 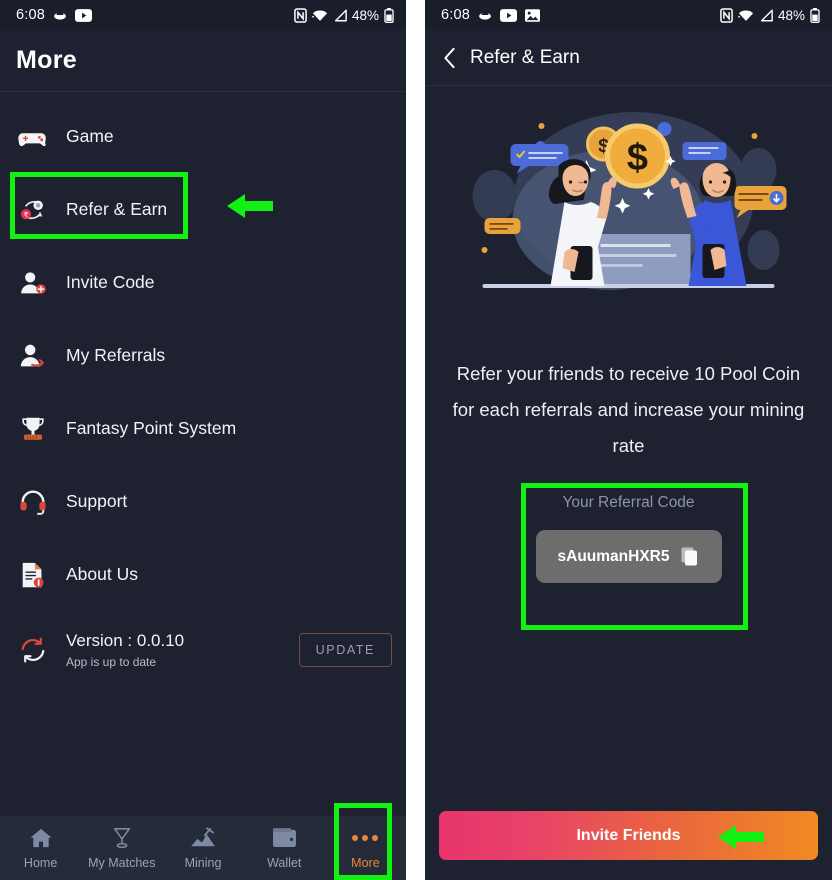 I want to click on nav-item-label: My Matches, so click(x=122, y=862).